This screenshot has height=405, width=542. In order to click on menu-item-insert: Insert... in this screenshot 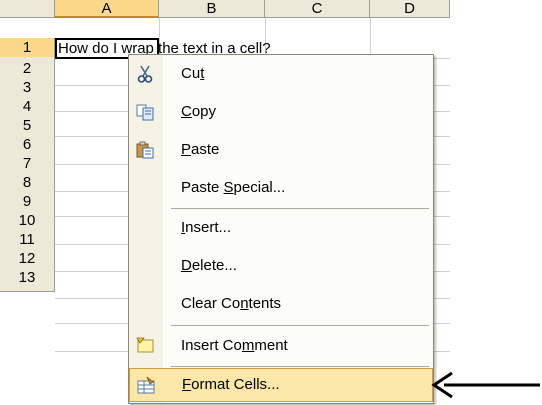, I will do `click(281, 228)`.